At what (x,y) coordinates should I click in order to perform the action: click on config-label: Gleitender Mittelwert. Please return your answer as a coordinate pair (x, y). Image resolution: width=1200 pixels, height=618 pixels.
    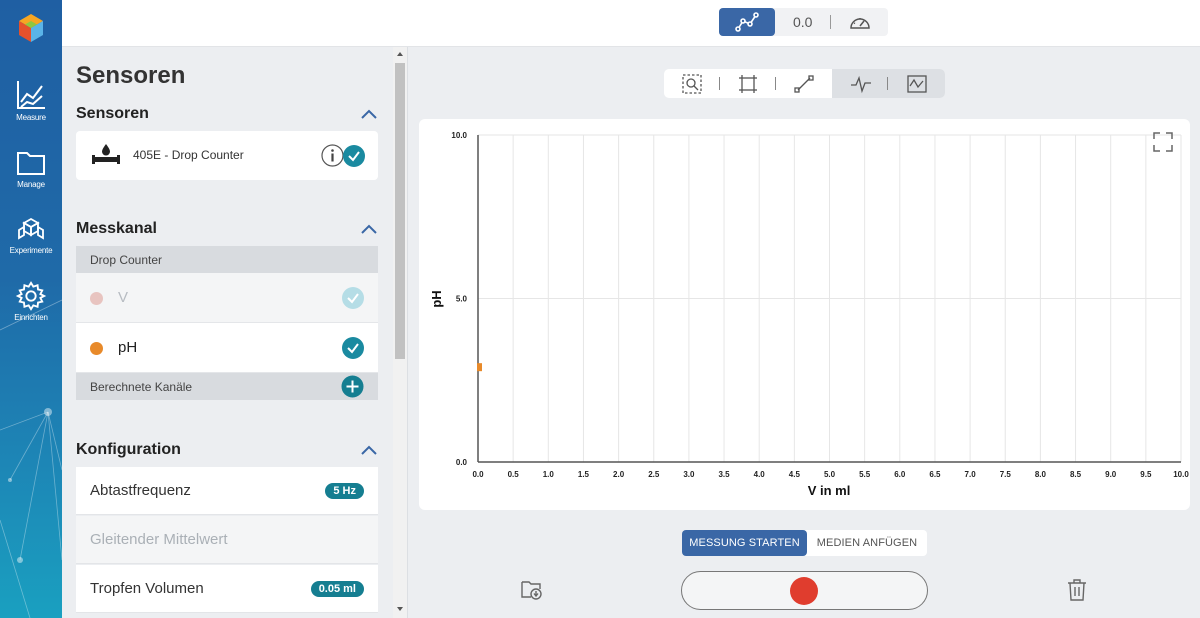
    Looking at the image, I should click on (159, 539).